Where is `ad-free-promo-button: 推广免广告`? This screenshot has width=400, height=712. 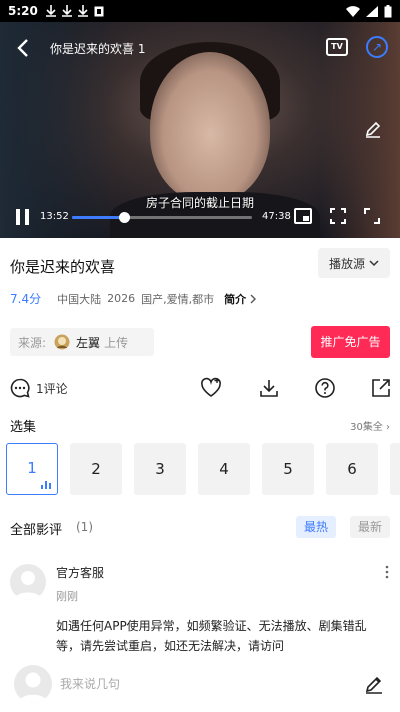 ad-free-promo-button: 推广免广告 is located at coordinates (350, 342).